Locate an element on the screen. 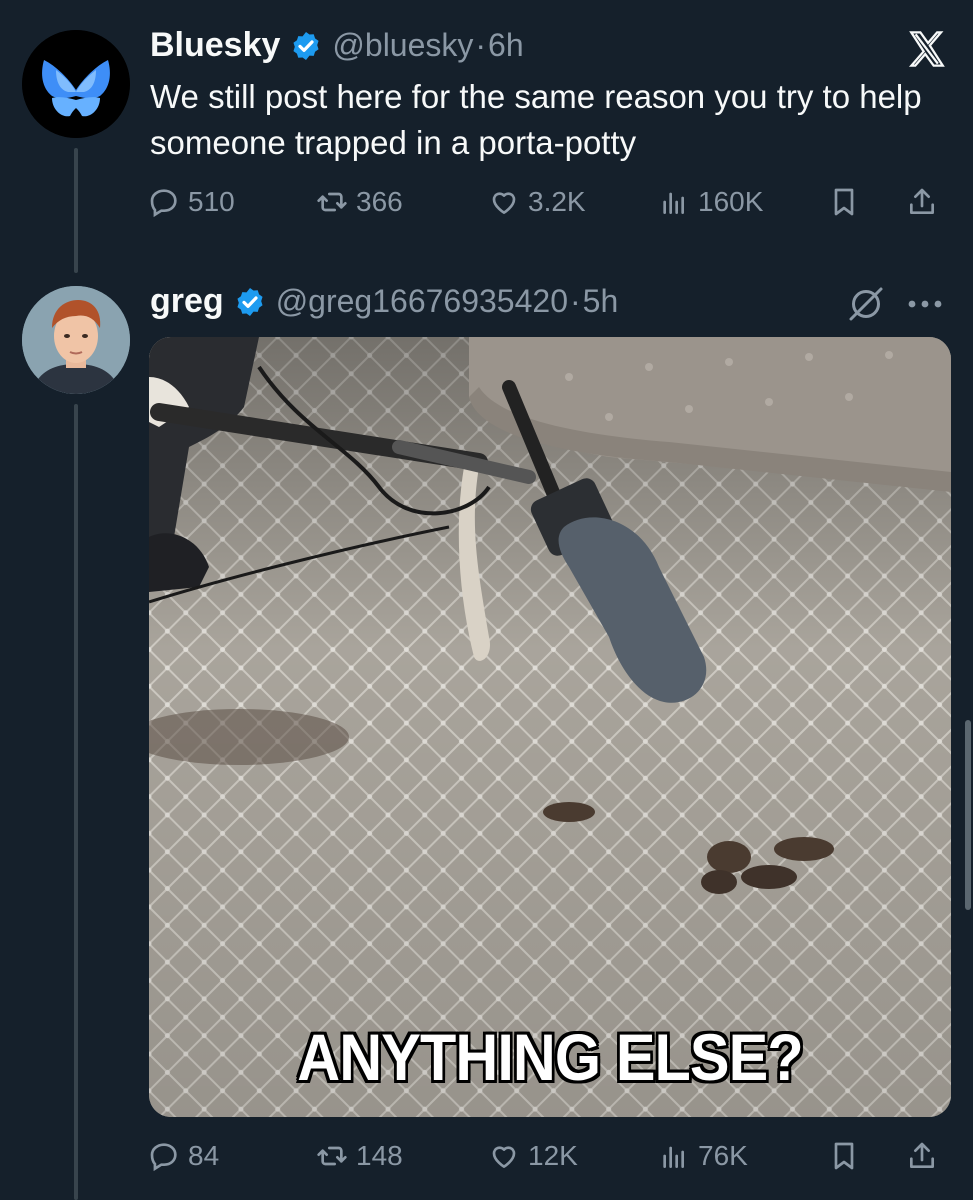  repost-count: 148 is located at coordinates (379, 1155).